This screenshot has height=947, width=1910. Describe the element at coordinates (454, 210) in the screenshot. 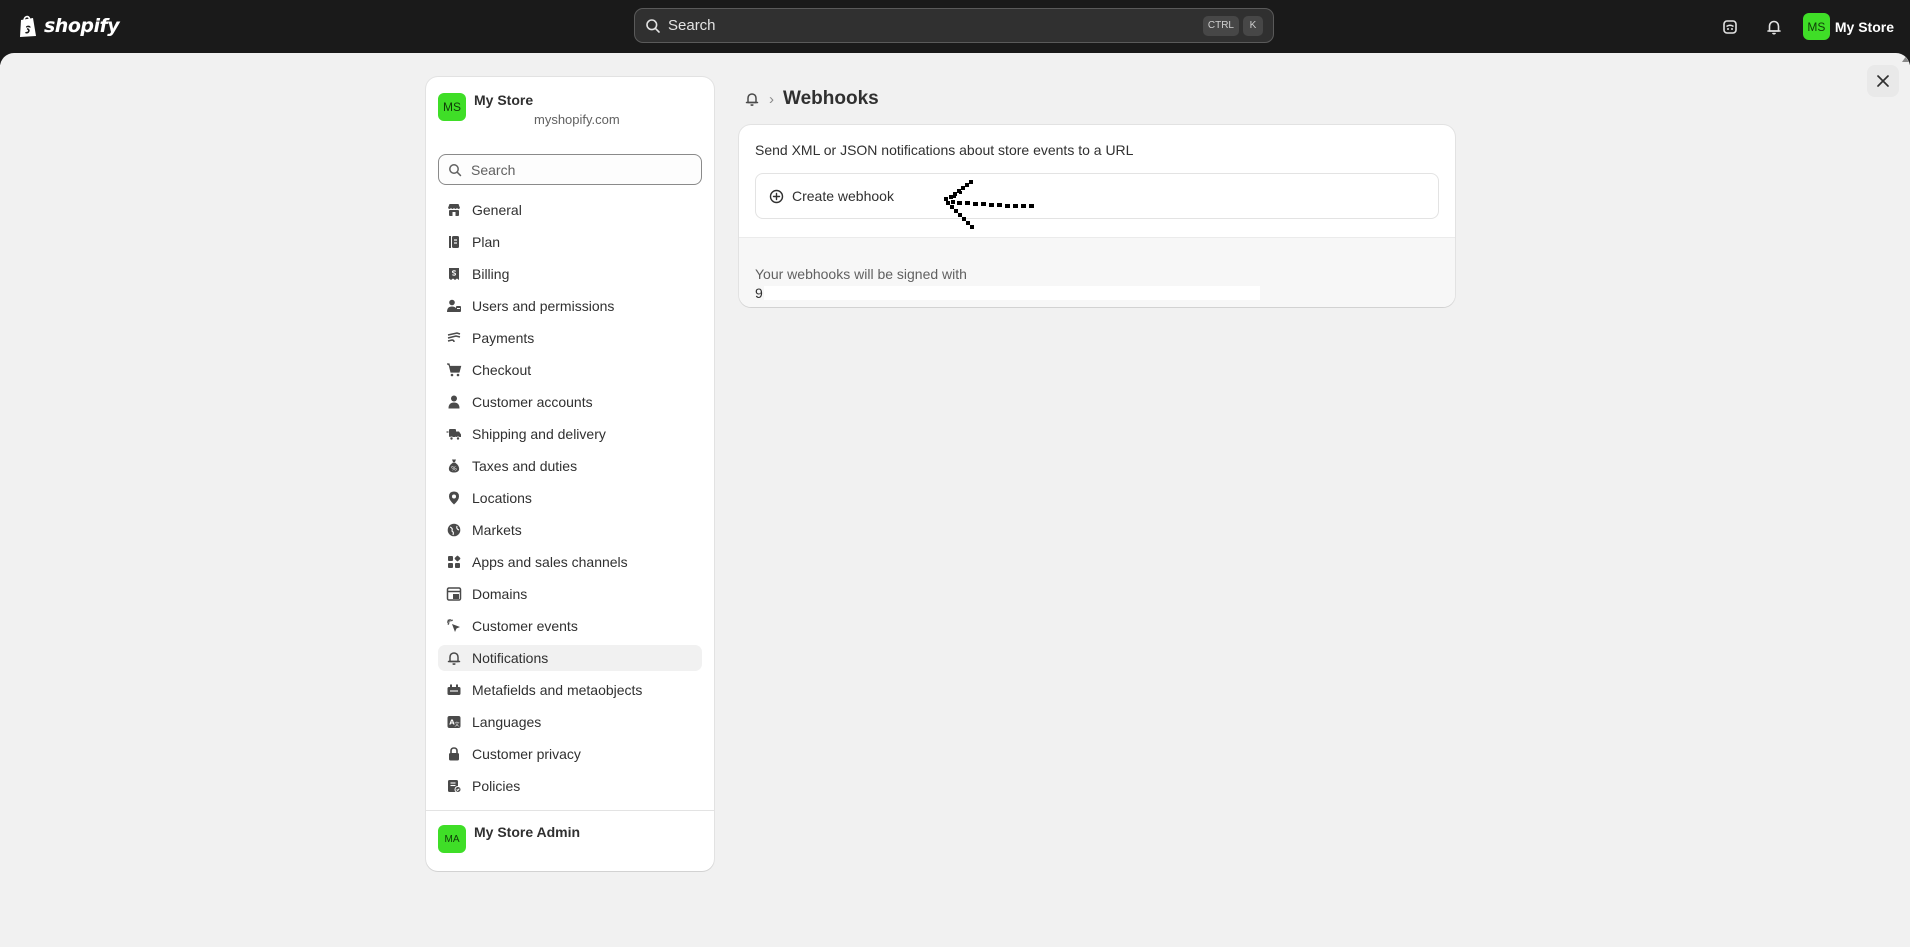

I see `store-icon` at that location.